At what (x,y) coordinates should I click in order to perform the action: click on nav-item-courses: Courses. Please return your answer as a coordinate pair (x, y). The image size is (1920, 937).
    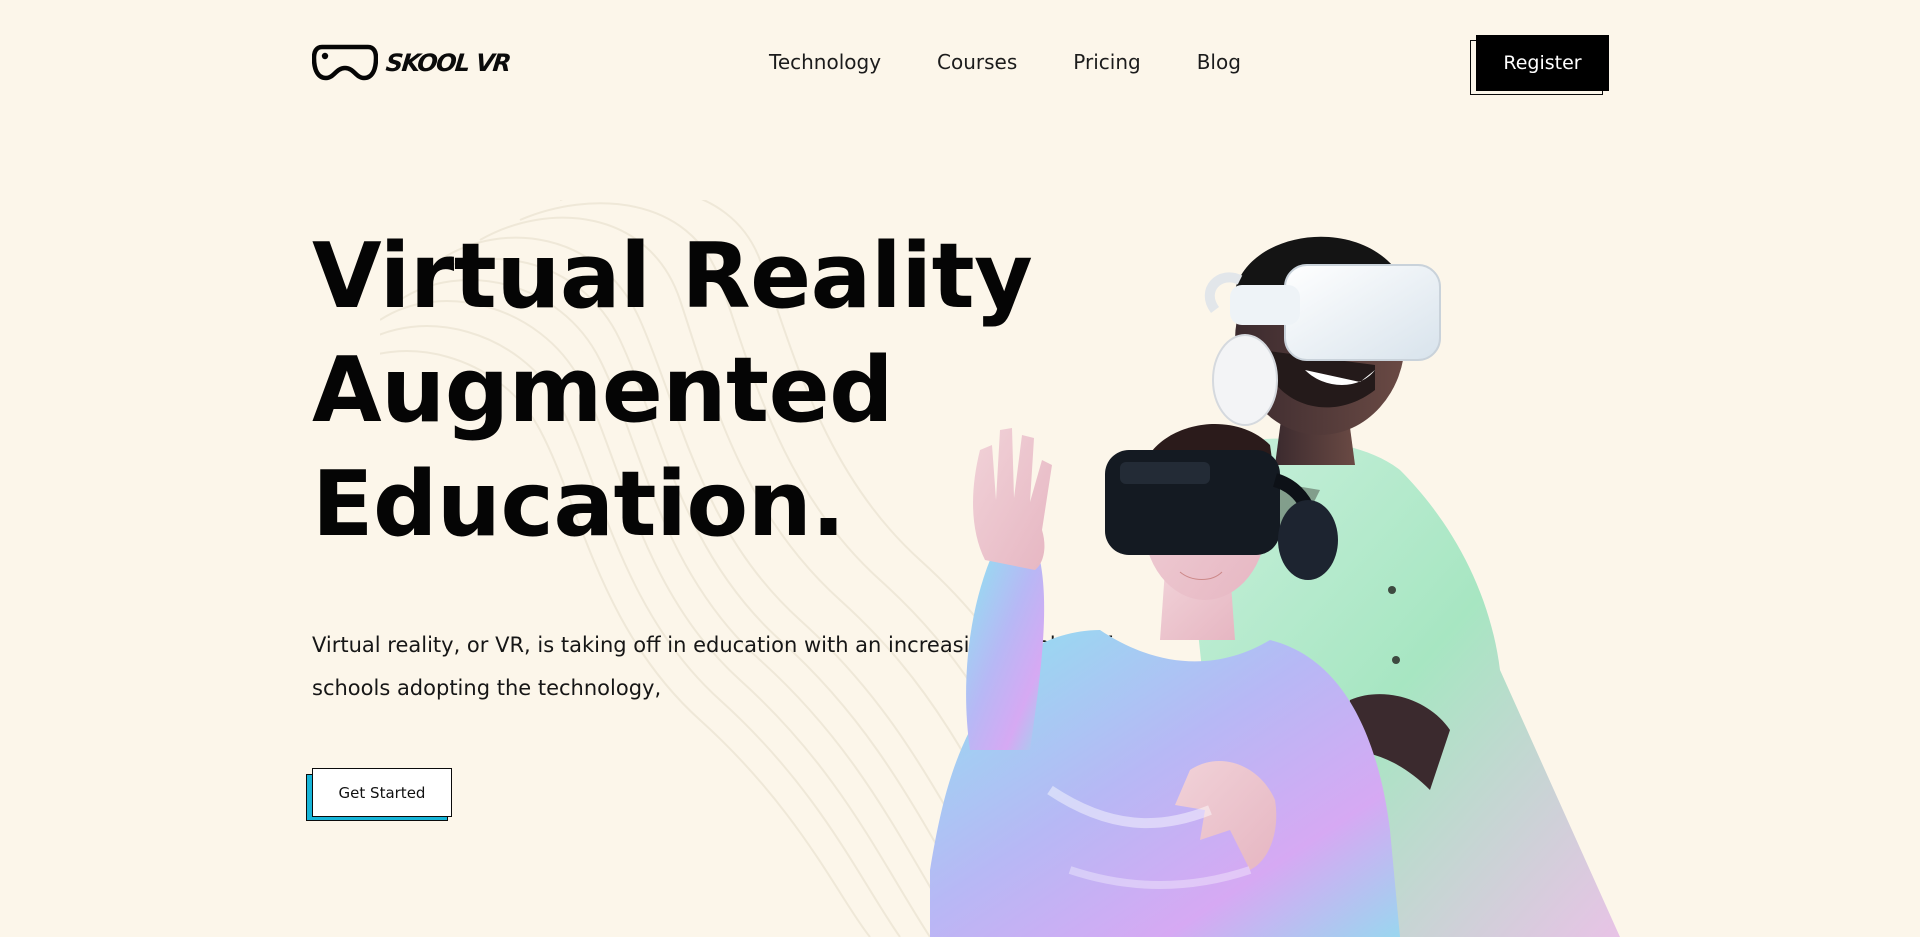
    Looking at the image, I should click on (977, 62).